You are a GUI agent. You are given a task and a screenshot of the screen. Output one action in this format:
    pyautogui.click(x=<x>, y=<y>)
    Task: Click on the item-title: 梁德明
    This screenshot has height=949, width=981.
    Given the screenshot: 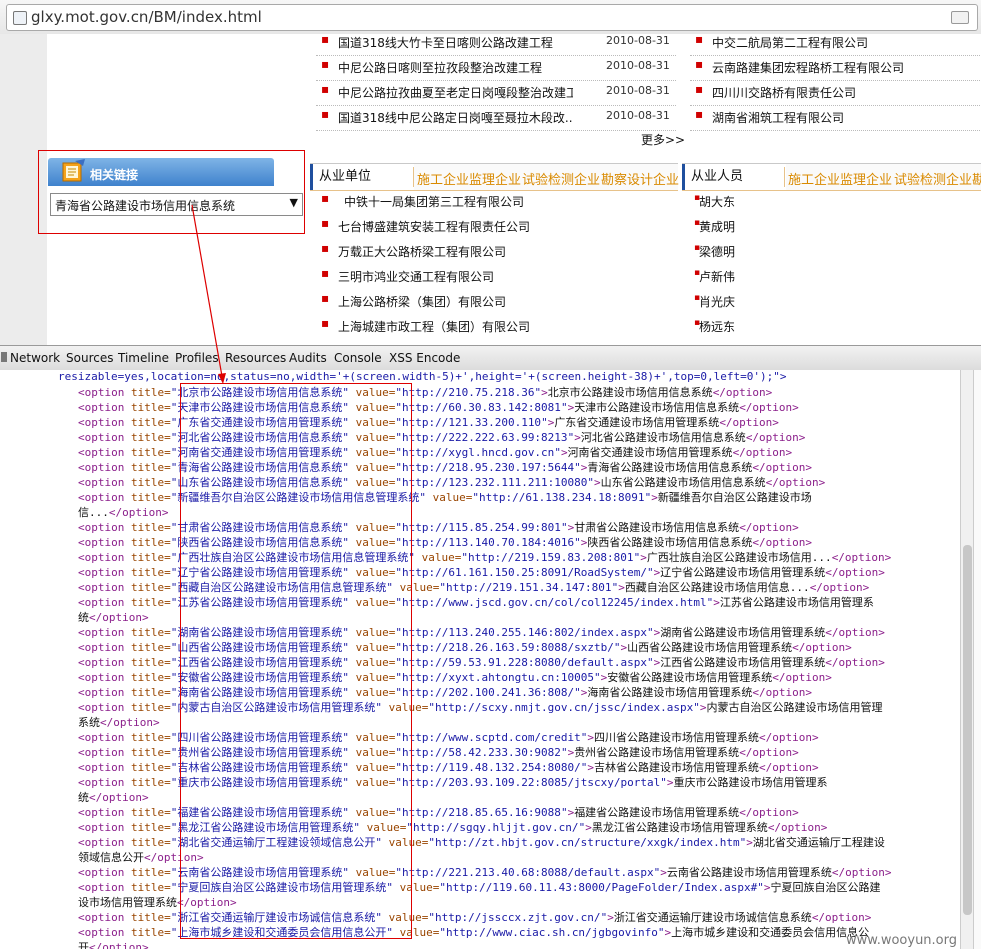 What is the action you would take?
    pyautogui.click(x=816, y=251)
    